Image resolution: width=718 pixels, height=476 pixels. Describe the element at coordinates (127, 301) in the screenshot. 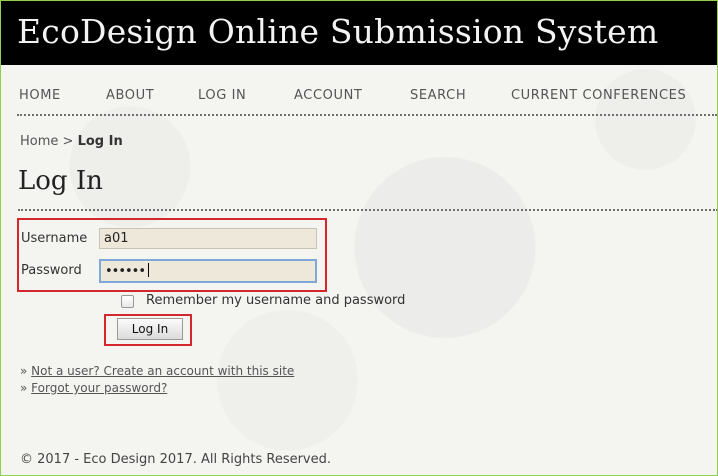

I see `remember-me-checkbox` at that location.